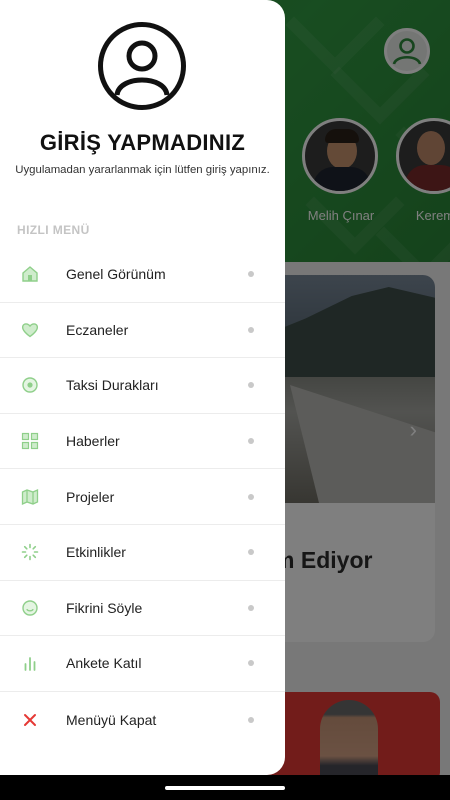 The image size is (450, 800). What do you see at coordinates (225, 788) in the screenshot?
I see `home-indicator` at bounding box center [225, 788].